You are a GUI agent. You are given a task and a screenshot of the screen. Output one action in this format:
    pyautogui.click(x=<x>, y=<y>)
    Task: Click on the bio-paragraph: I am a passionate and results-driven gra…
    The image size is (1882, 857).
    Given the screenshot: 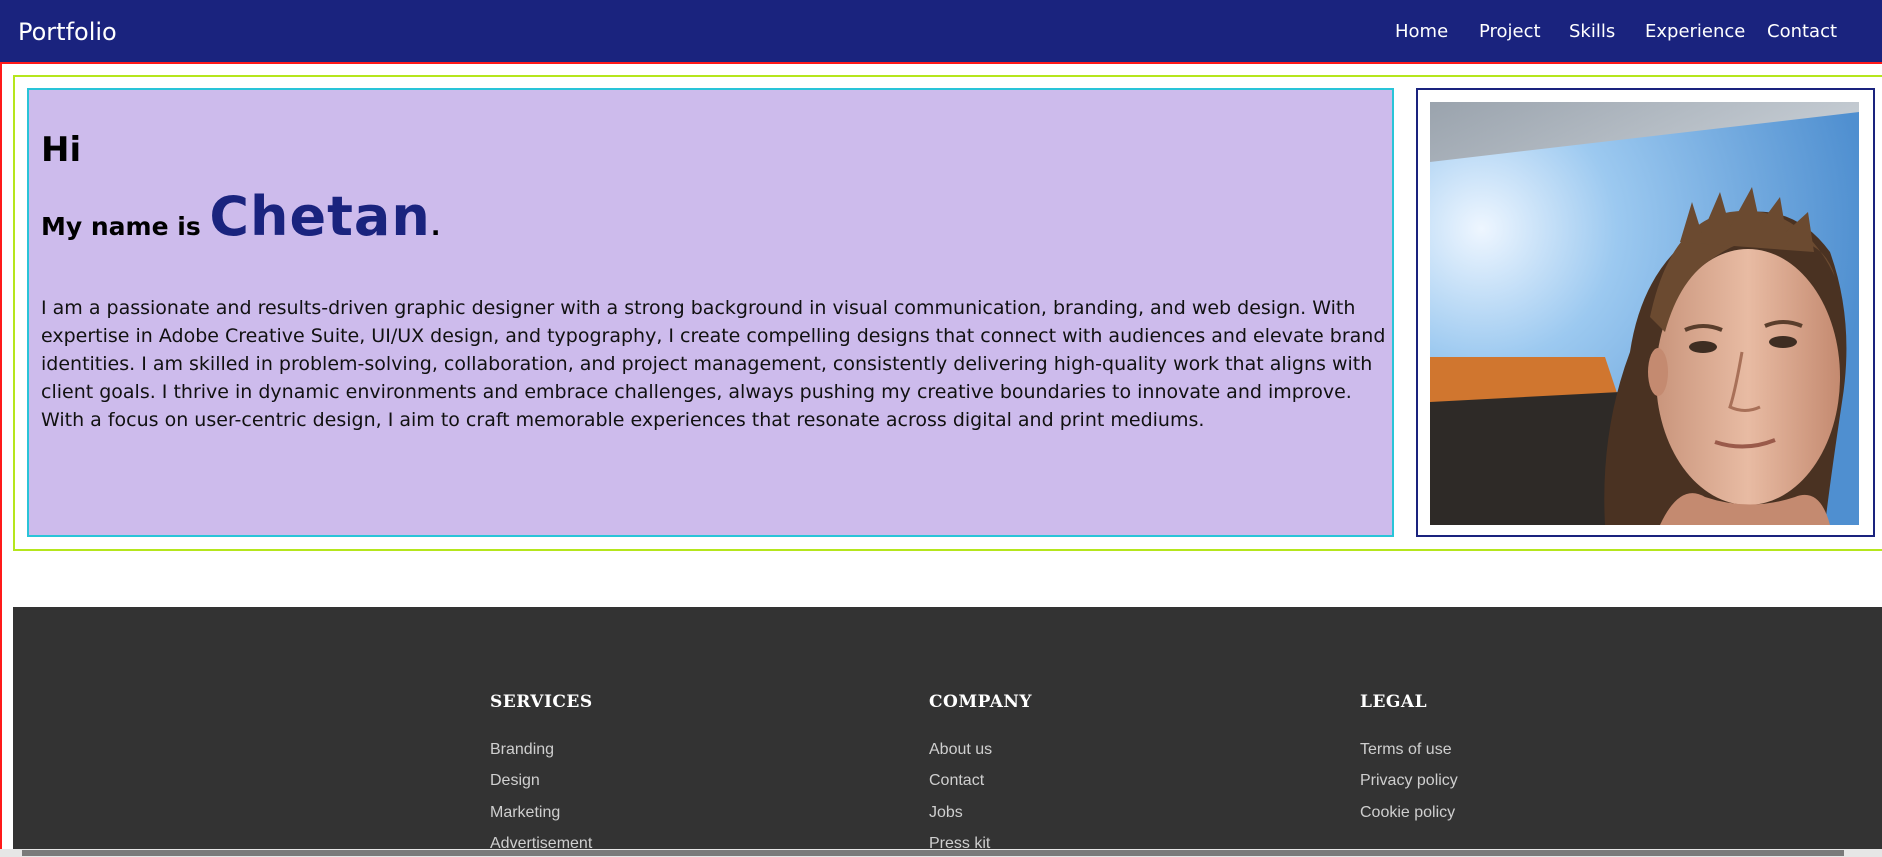 What is the action you would take?
    pyautogui.click(x=713, y=364)
    